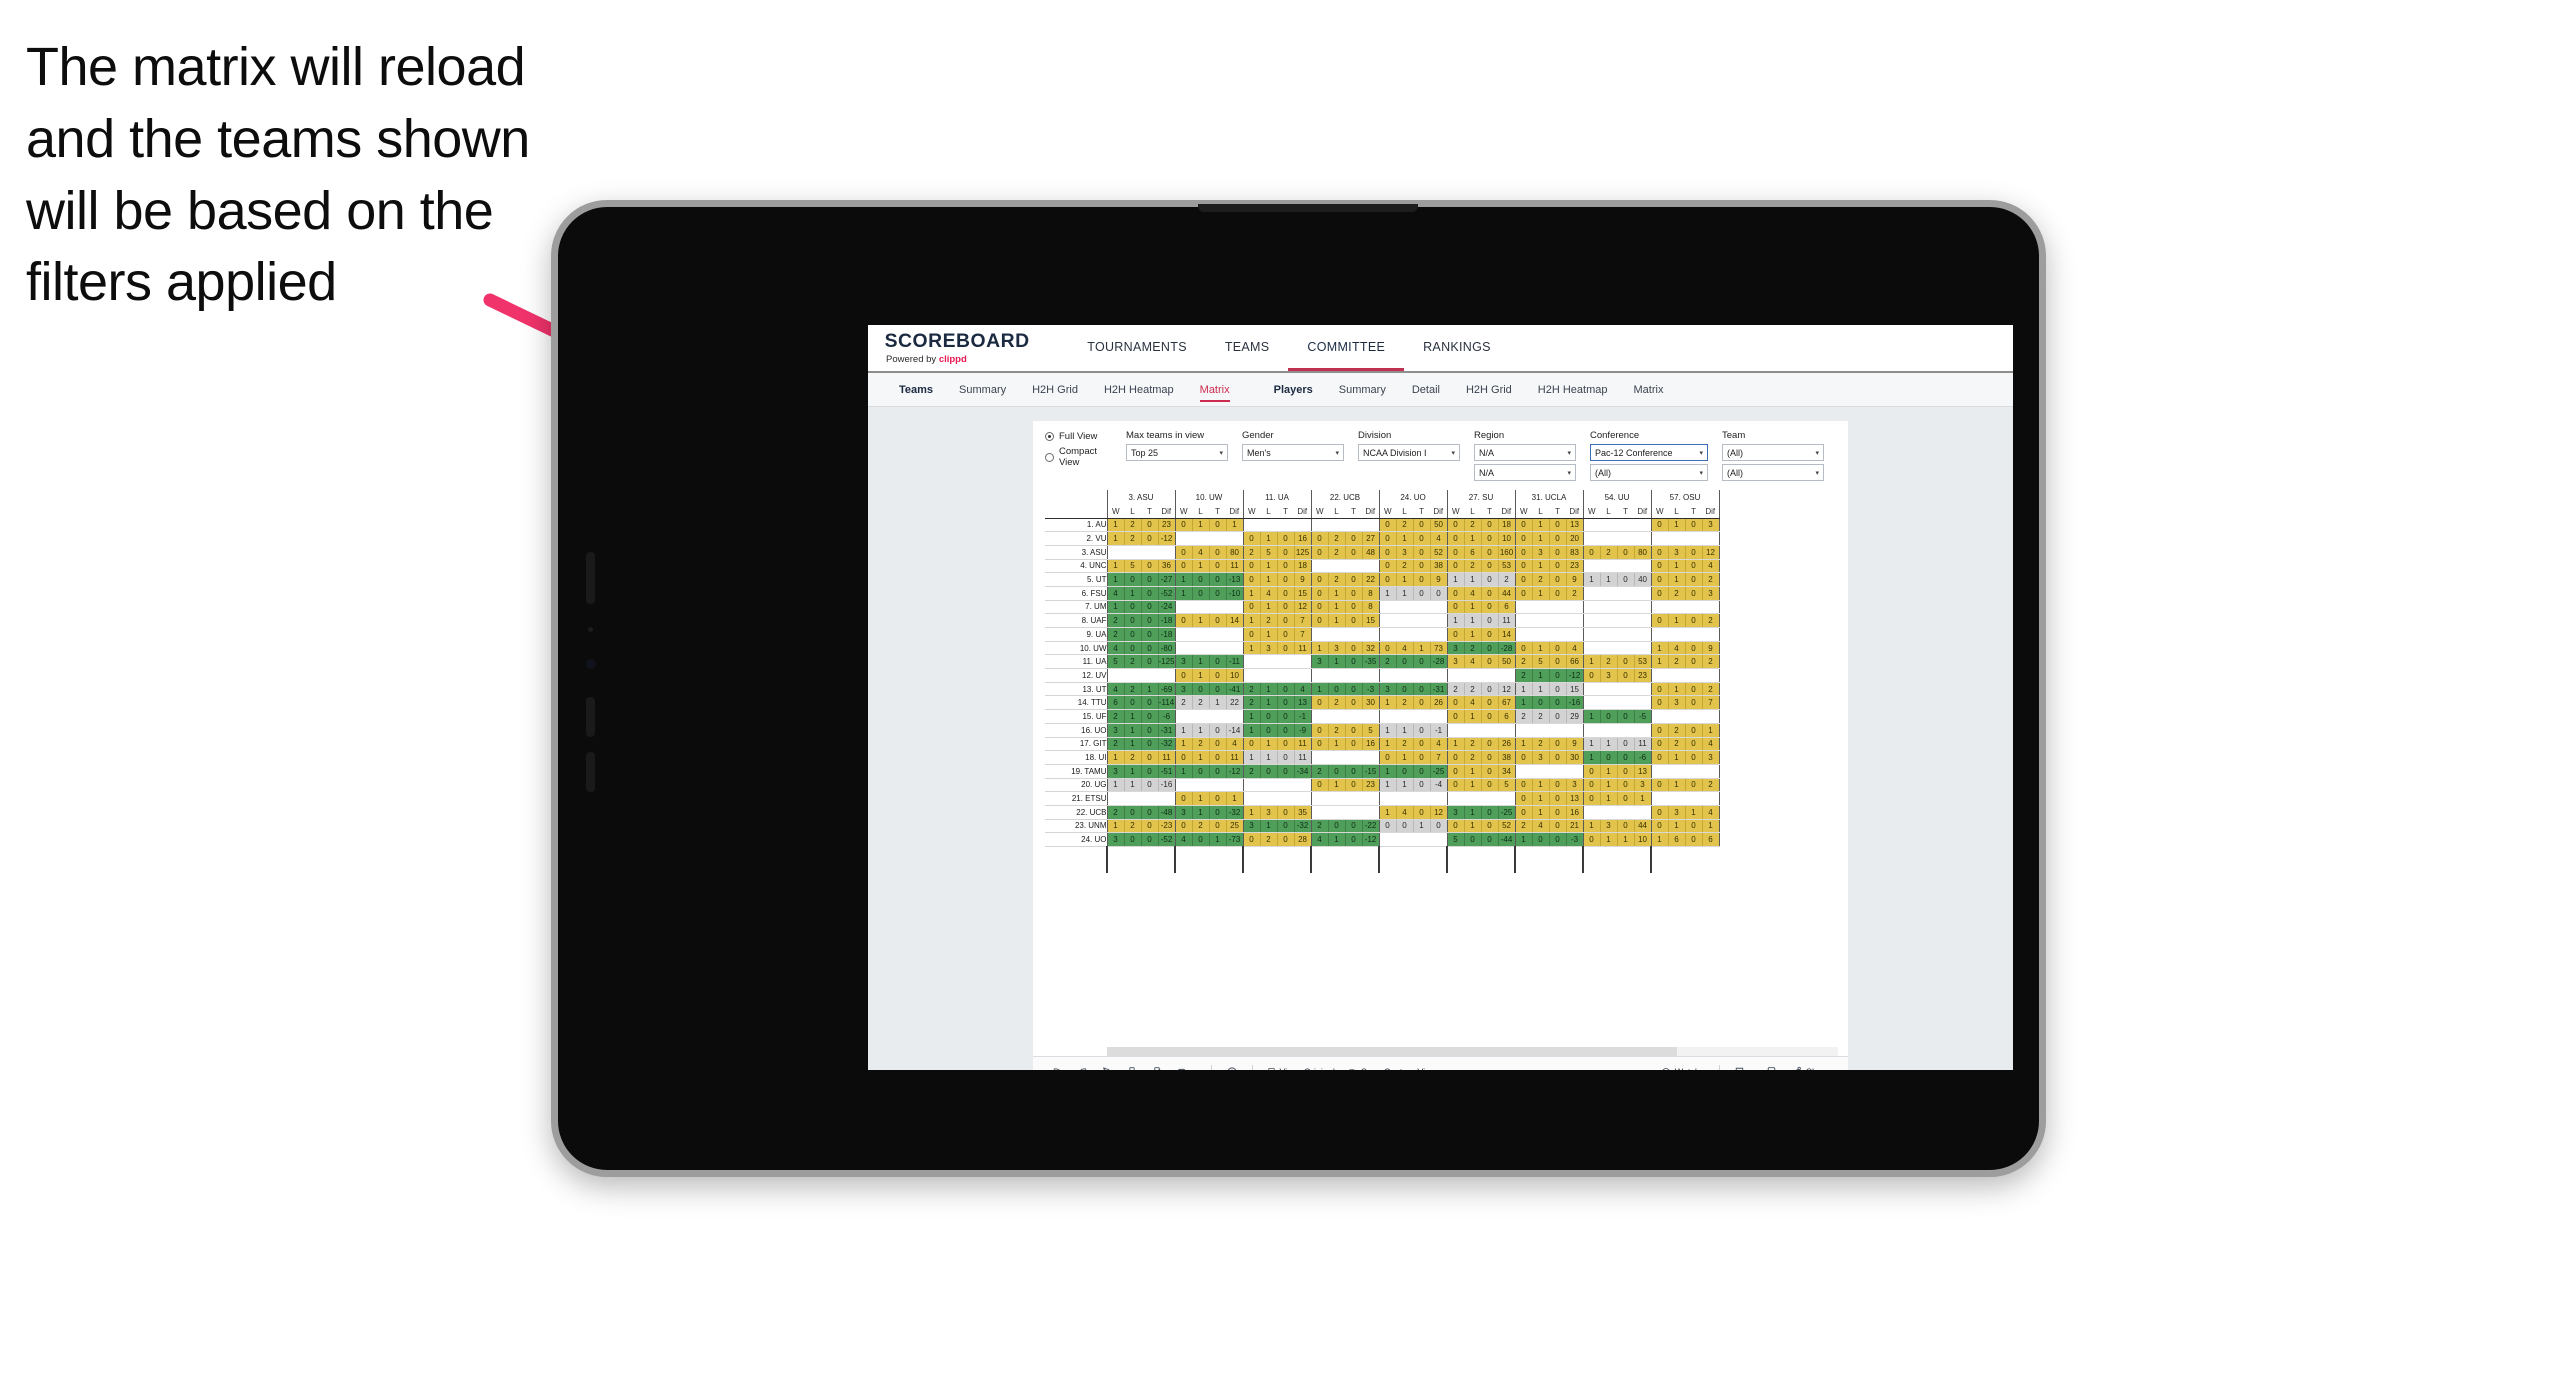 The image size is (2568, 1382). What do you see at coordinates (1303, 566) in the screenshot?
I see `matrix-cell: 18` at bounding box center [1303, 566].